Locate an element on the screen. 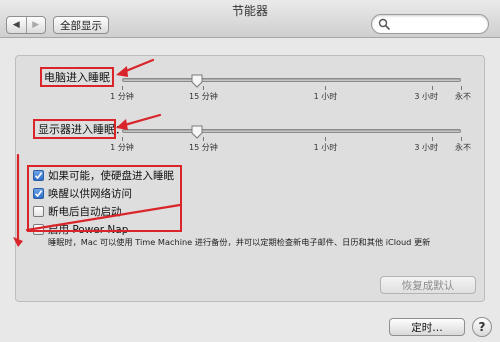 This screenshot has width=500, height=342. search-icon is located at coordinates (384, 24).